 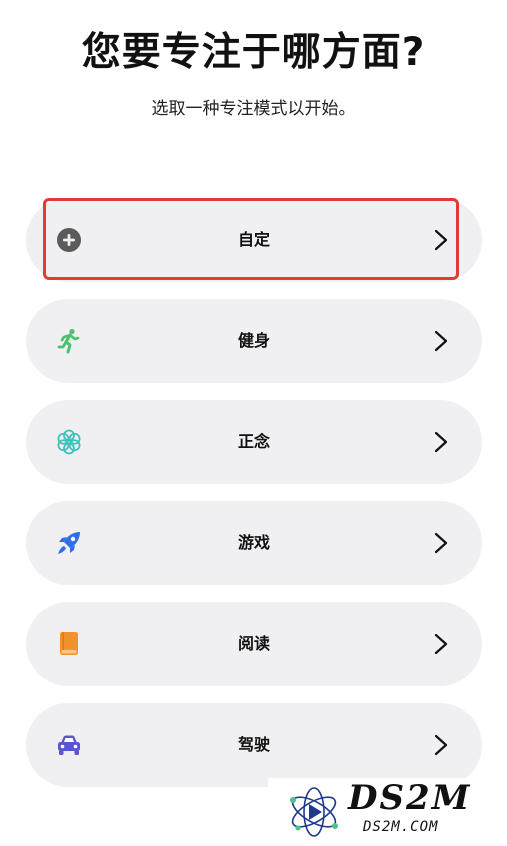 I want to click on watermark-domain: DS2M.COM, so click(x=401, y=827).